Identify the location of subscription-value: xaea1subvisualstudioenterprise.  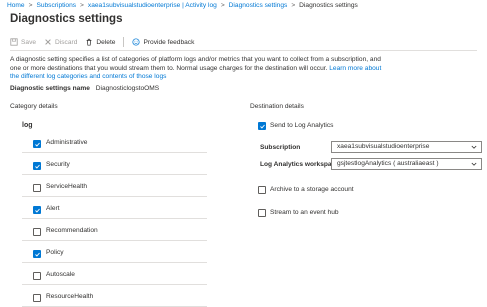
(383, 146).